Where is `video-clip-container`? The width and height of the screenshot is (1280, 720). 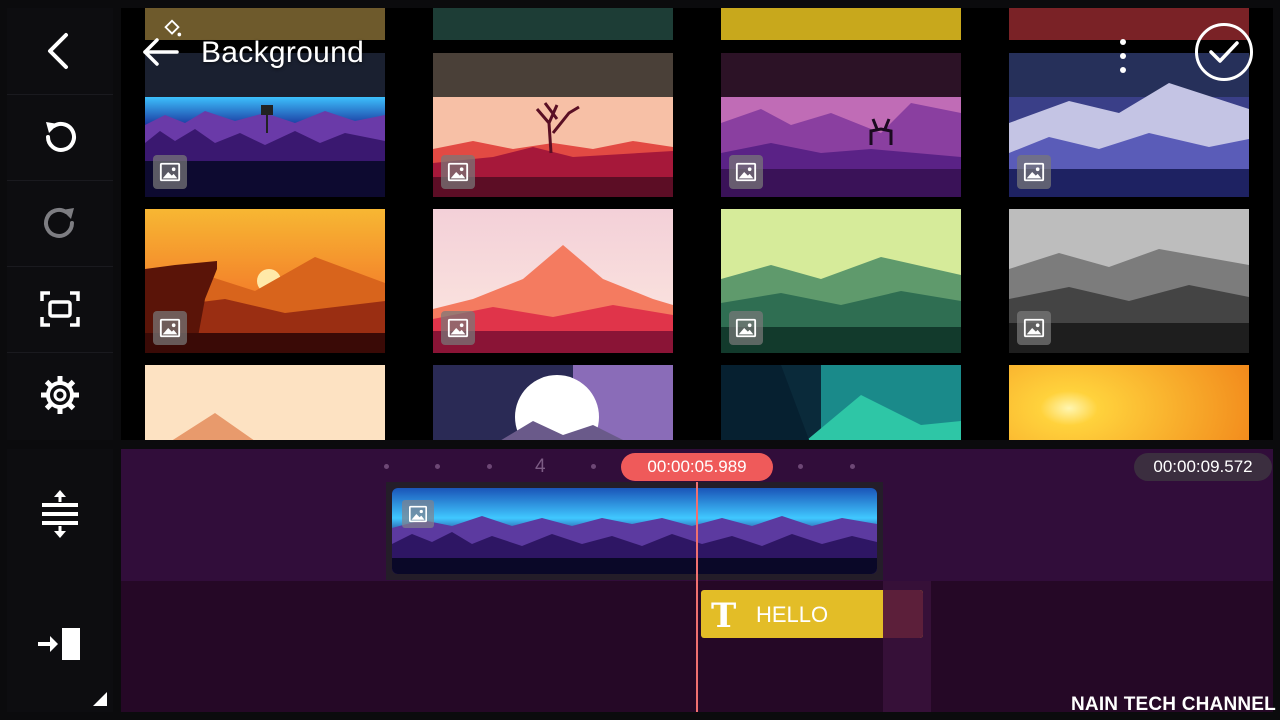
video-clip-container is located at coordinates (634, 531).